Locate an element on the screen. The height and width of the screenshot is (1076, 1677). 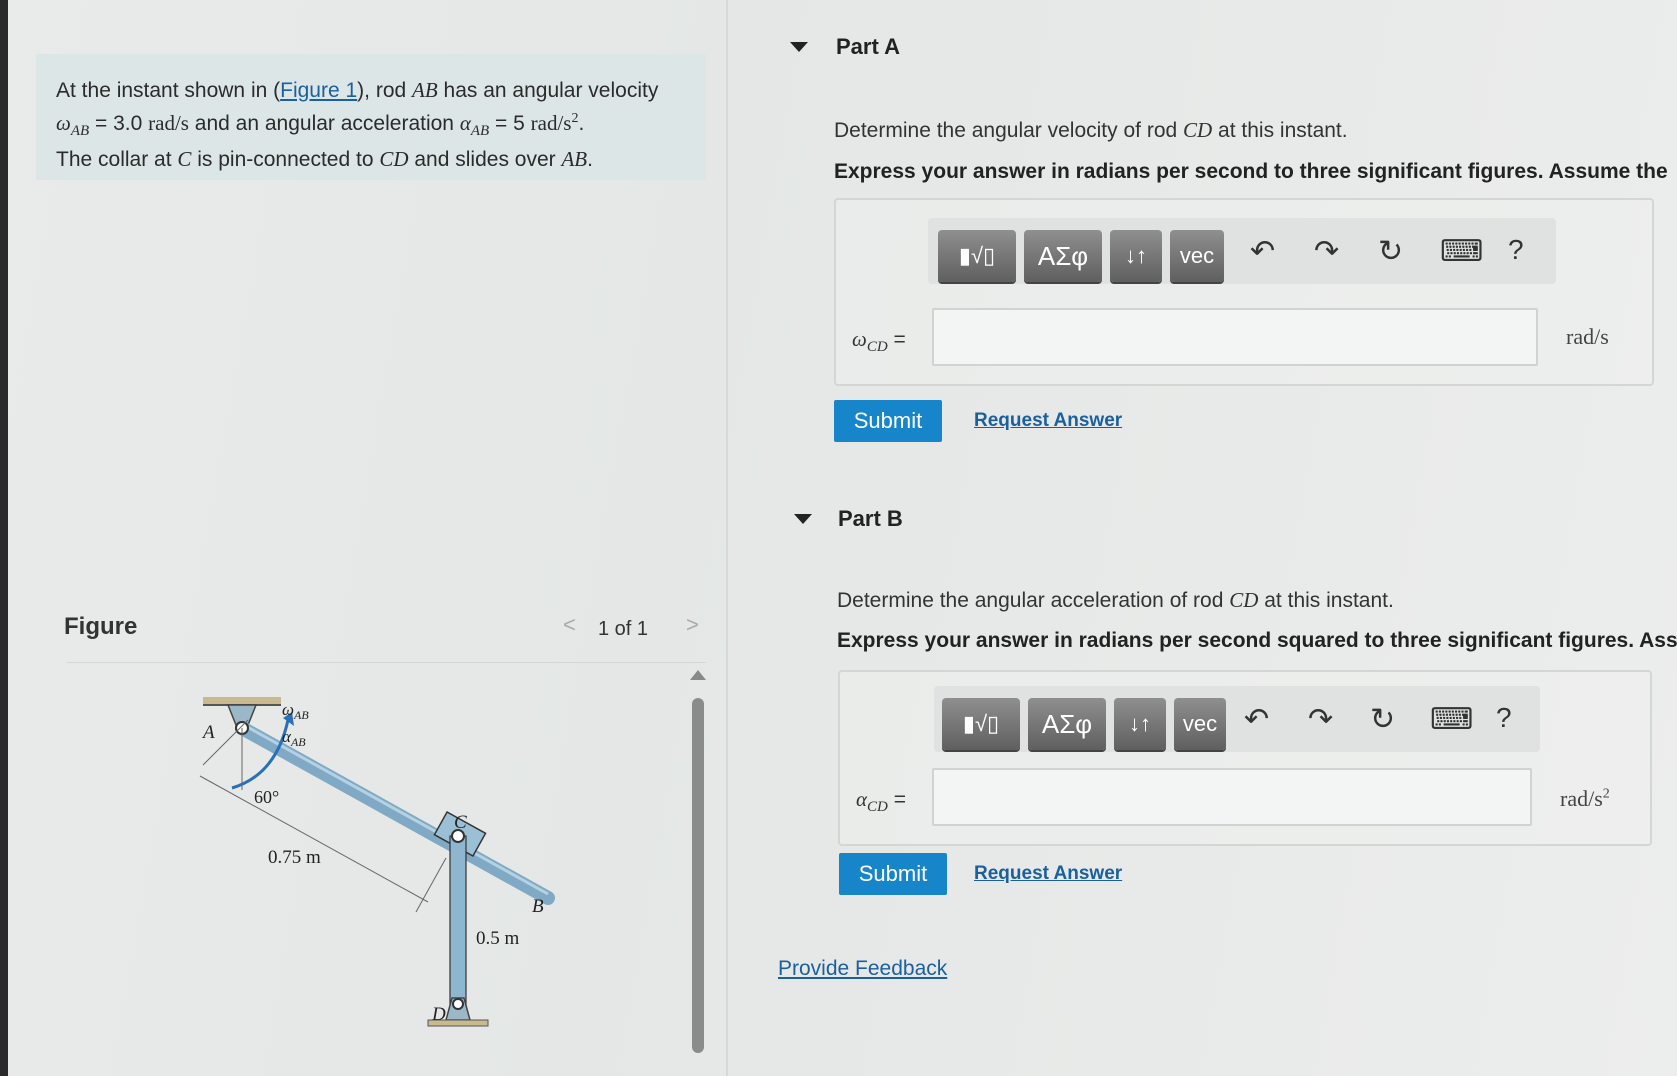
dim-line-ab is located at coordinates (314, 839).